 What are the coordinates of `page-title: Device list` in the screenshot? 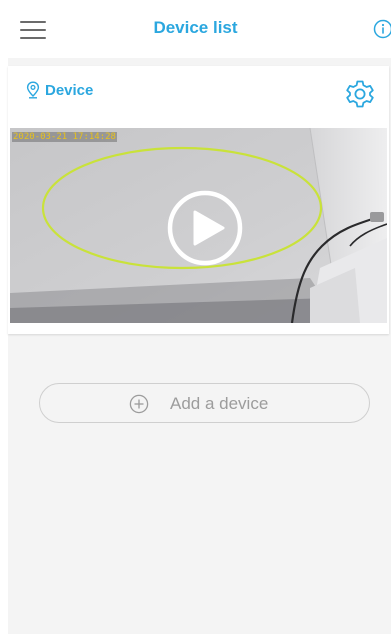 It's located at (195, 27).